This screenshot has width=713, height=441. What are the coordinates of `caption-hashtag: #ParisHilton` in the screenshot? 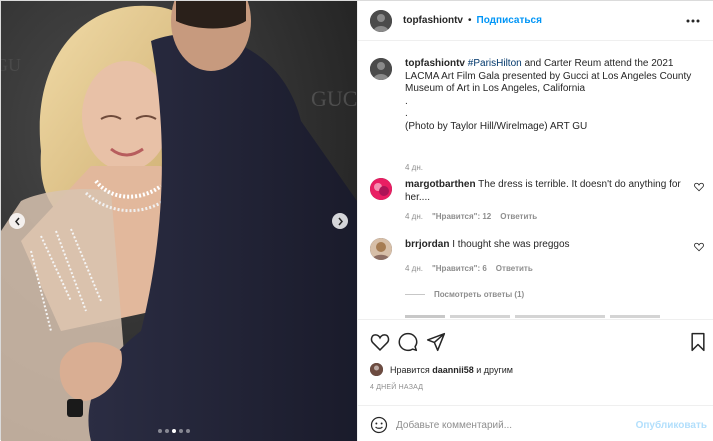 It's located at (495, 63).